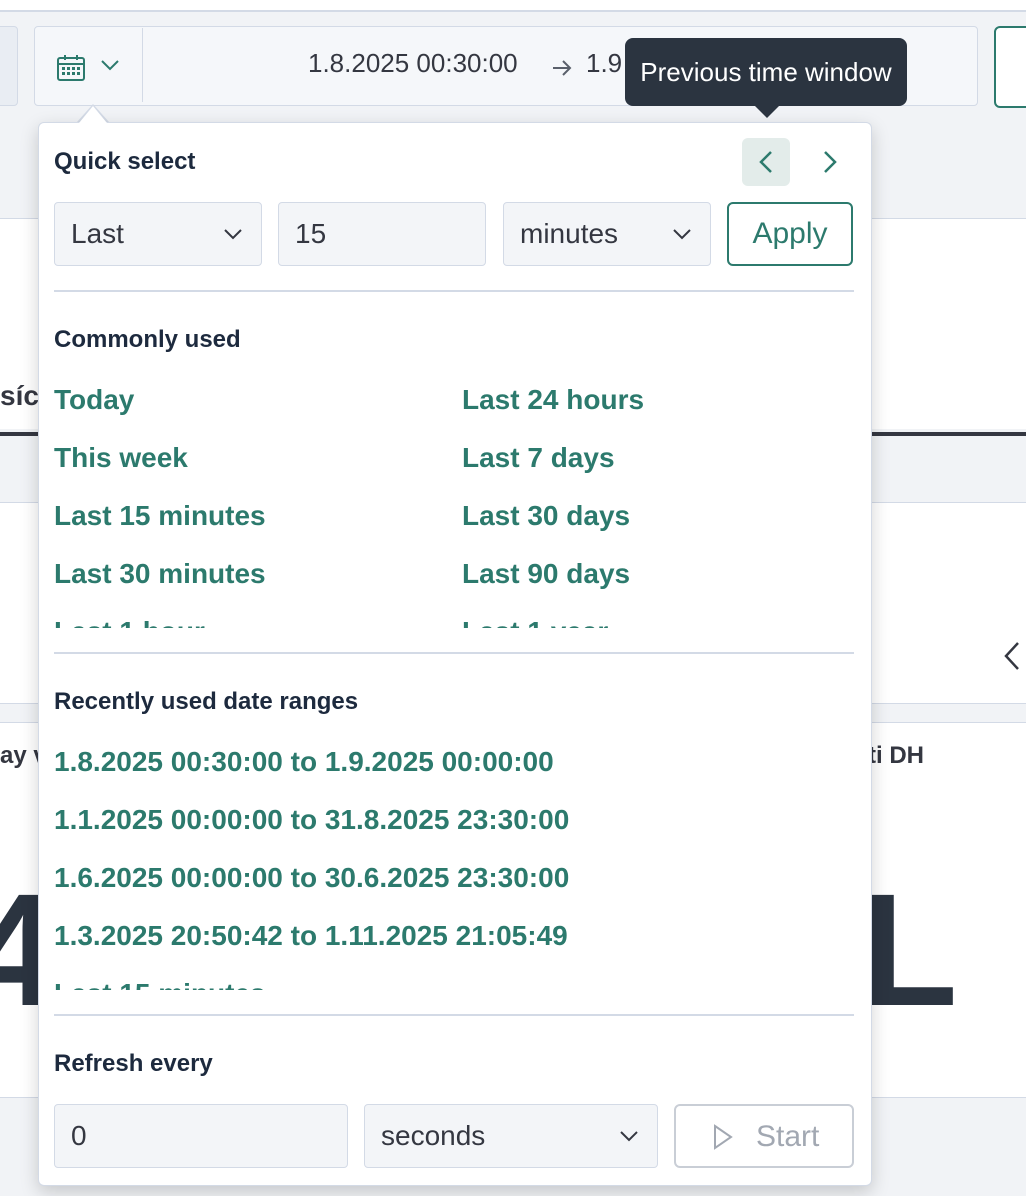 Image resolution: width=1026 pixels, height=1196 pixels. I want to click on recent-range-item: 1.1.2025 00:00:00 to 31.8.2025 23:30:00, so click(311, 820).